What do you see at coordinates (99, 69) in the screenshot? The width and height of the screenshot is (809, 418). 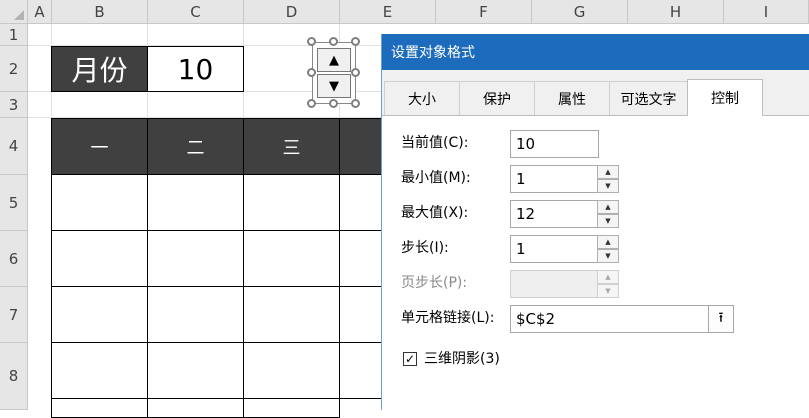 I see `month-label-cell: 月份` at bounding box center [99, 69].